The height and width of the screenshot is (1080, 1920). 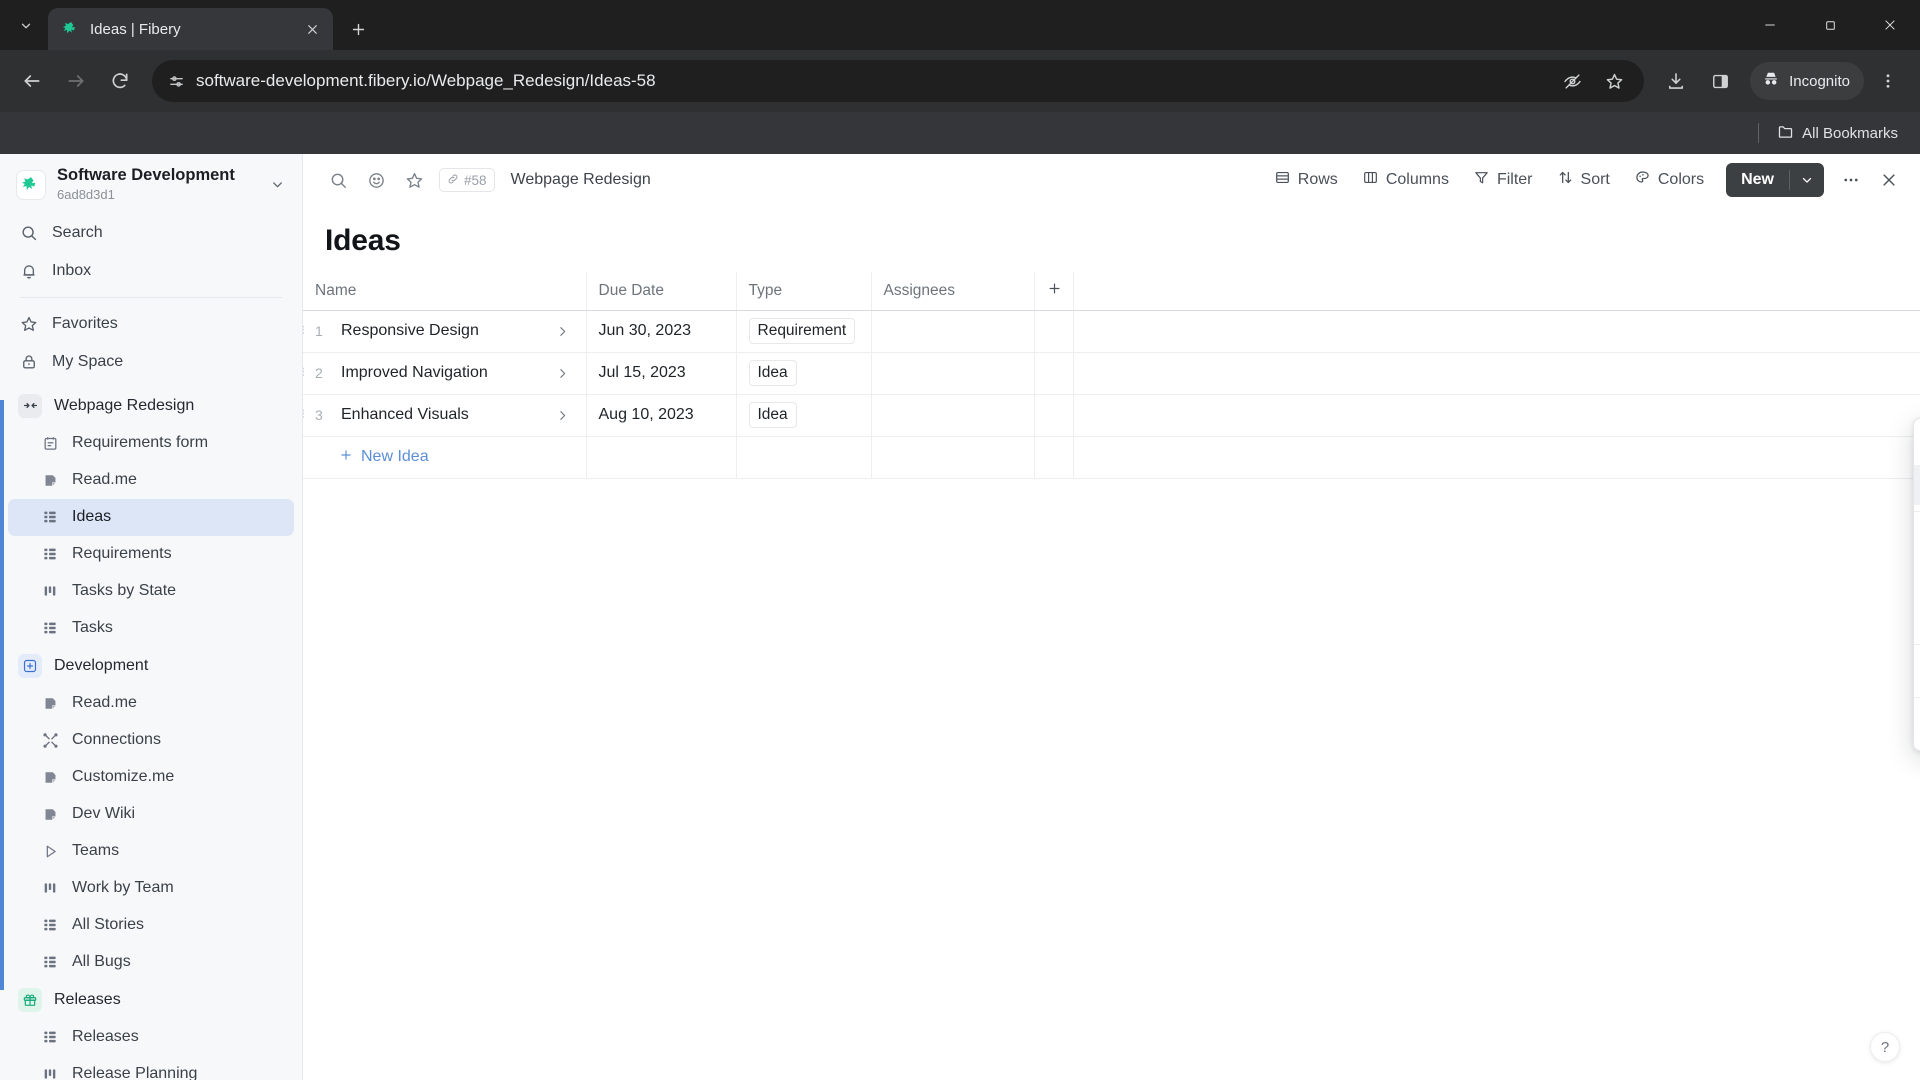 What do you see at coordinates (445, 415) in the screenshot?
I see `cell-name: ⠿ 3 Enhanced Visuals` at bounding box center [445, 415].